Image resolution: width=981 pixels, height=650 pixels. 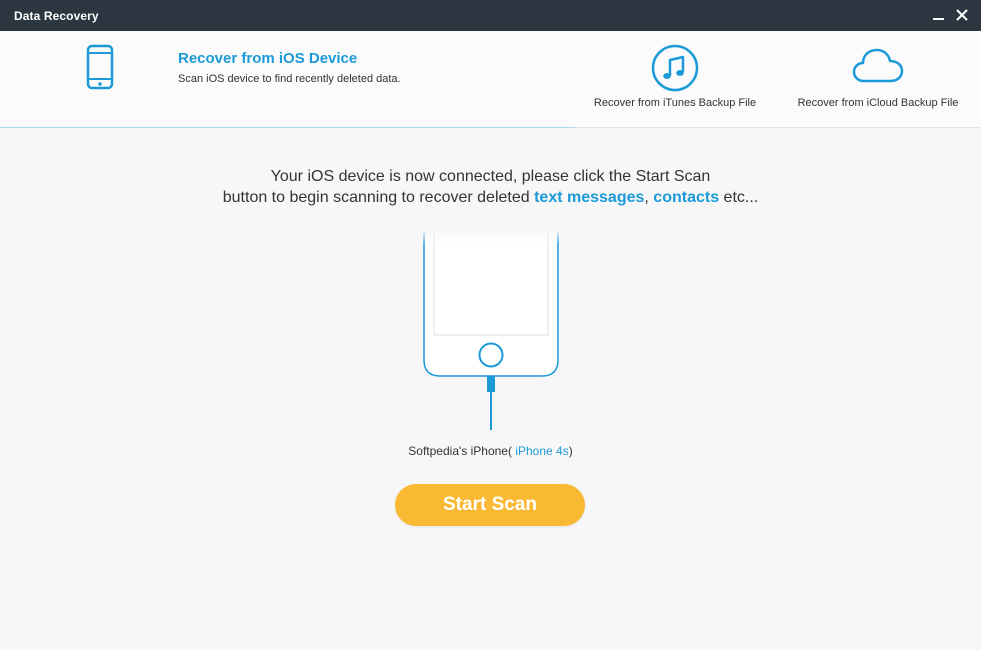 I want to click on tab-title: Recover from iOS Device, so click(x=268, y=58).